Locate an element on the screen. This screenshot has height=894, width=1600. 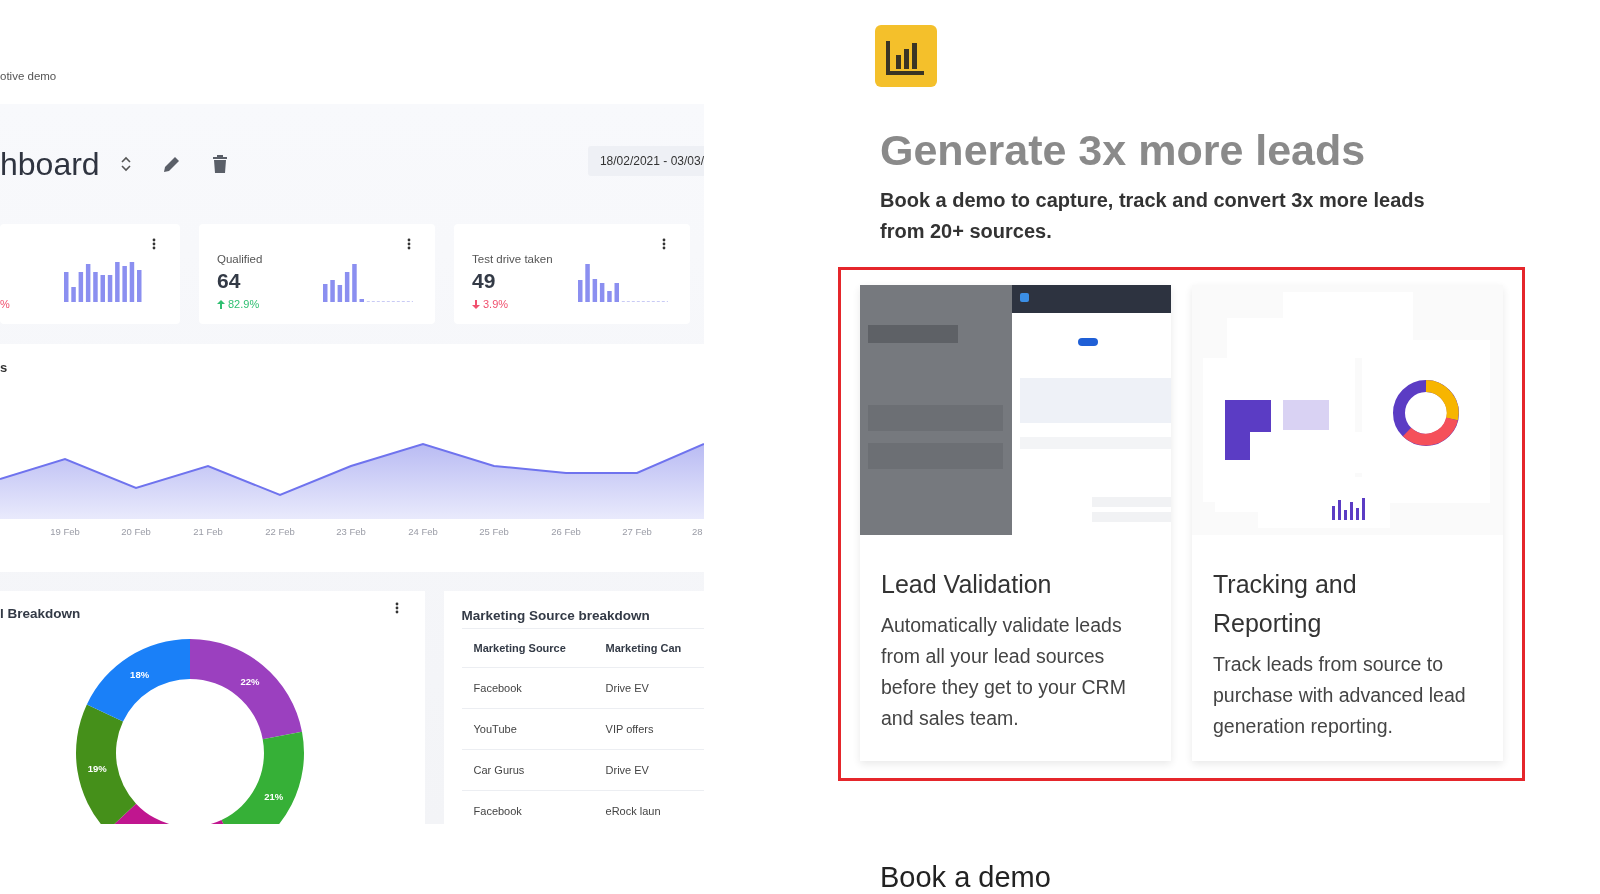
data-label: 21% is located at coordinates (274, 796).